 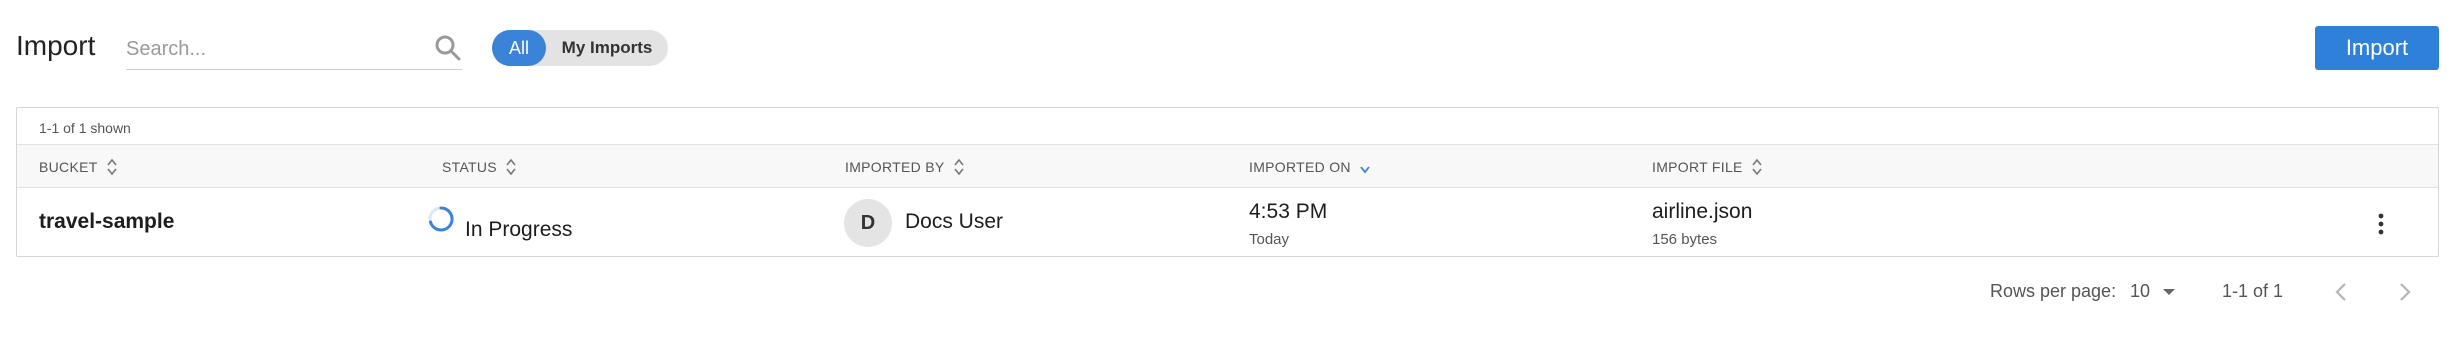 I want to click on status-text: In Progress, so click(x=519, y=229).